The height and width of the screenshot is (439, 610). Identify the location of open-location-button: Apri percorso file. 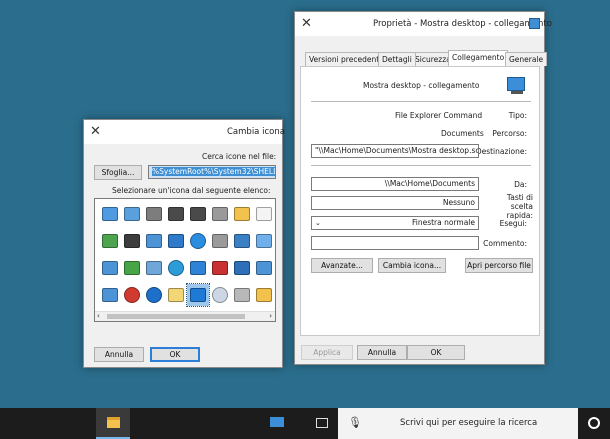
(499, 265).